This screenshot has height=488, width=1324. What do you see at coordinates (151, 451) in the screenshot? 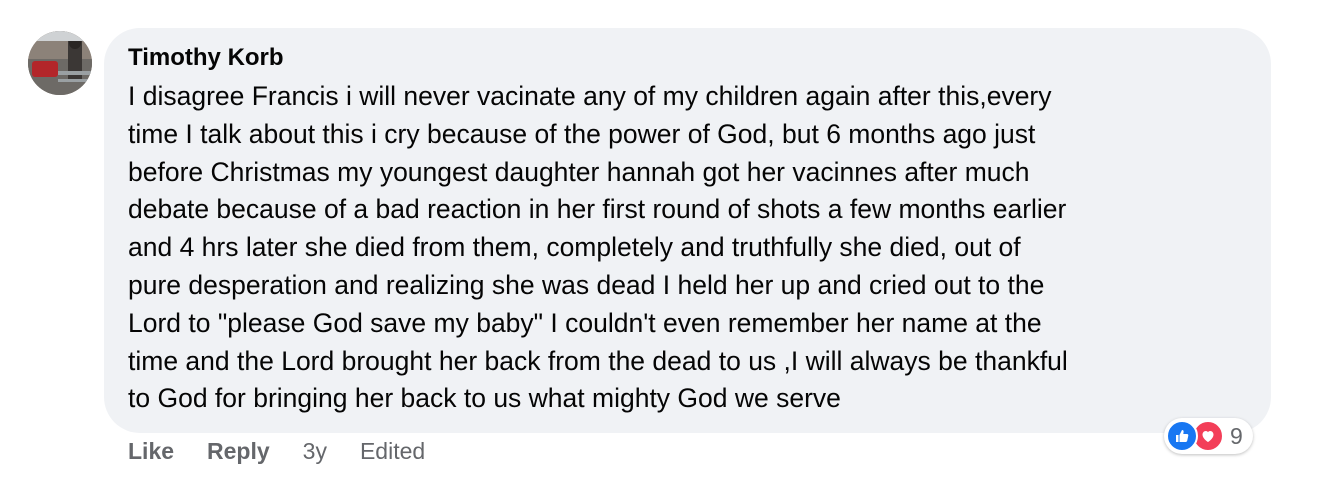
I see `like-button: Like` at bounding box center [151, 451].